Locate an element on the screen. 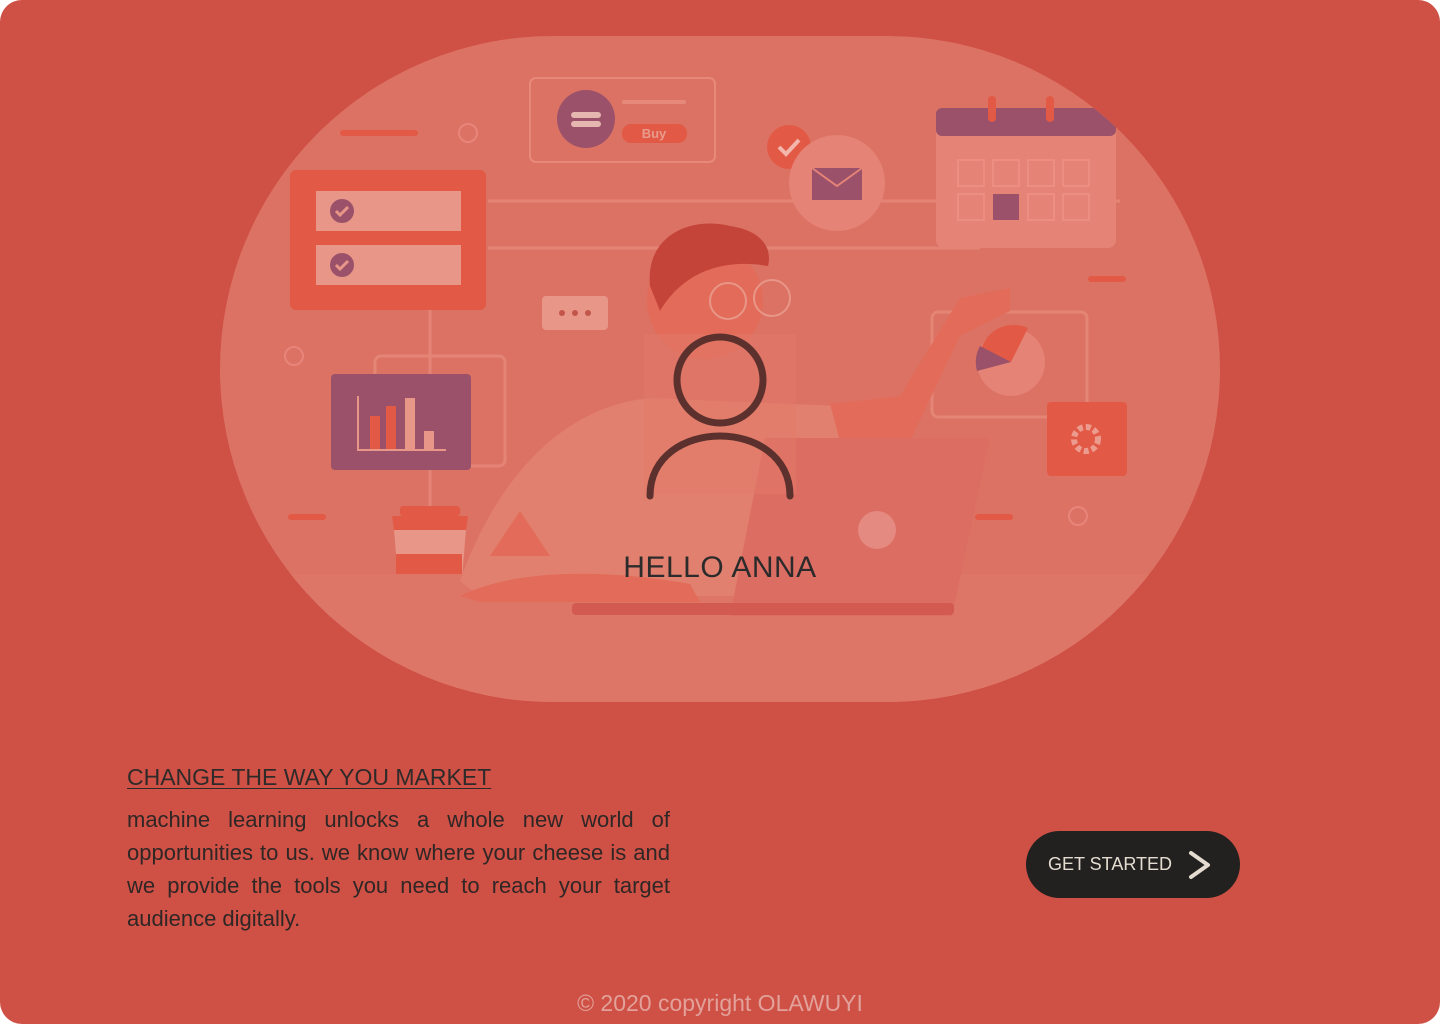 The width and height of the screenshot is (1440, 1024). pie-chart-icon is located at coordinates (1010, 360).